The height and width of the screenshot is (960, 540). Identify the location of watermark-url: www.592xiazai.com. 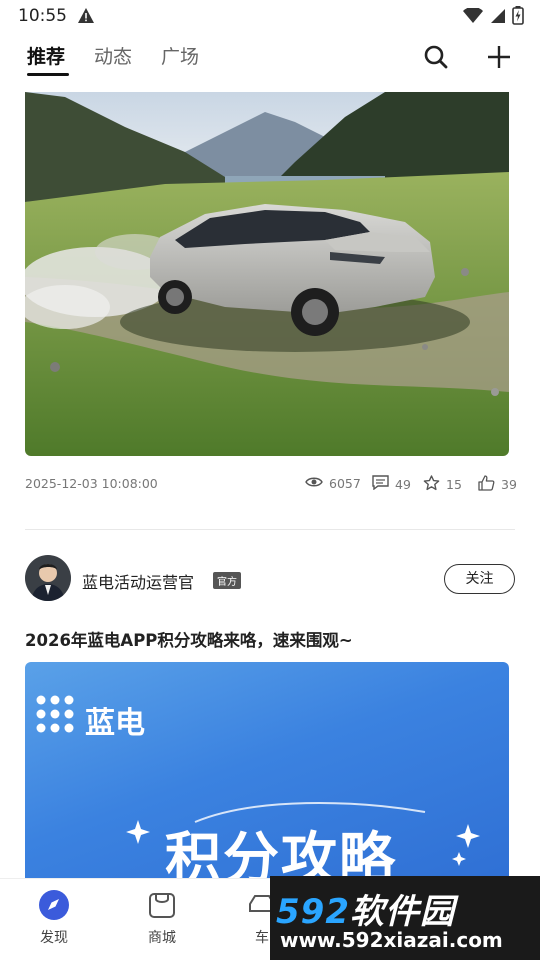
(391, 940).